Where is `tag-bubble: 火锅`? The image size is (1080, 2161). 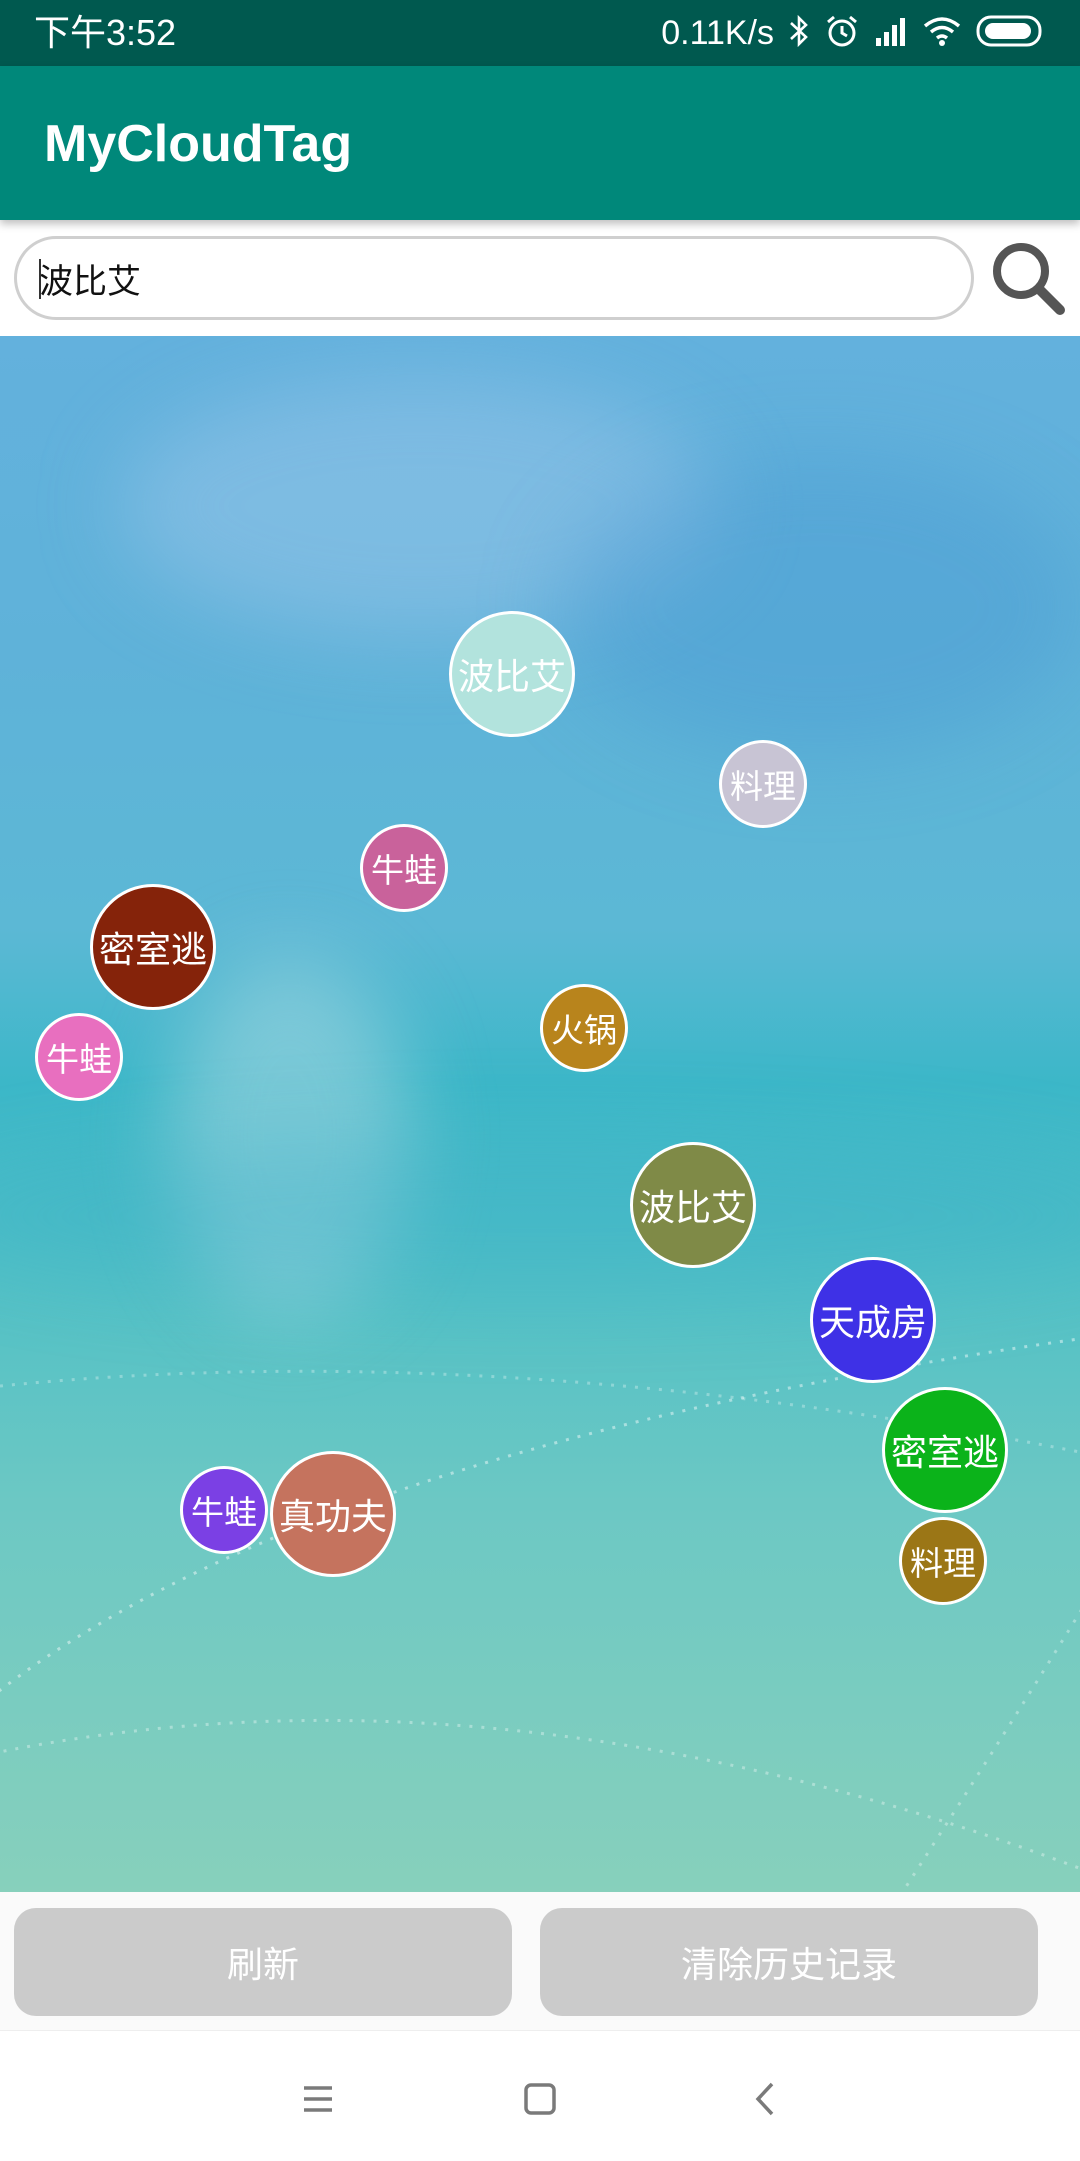 tag-bubble: 火锅 is located at coordinates (584, 1028).